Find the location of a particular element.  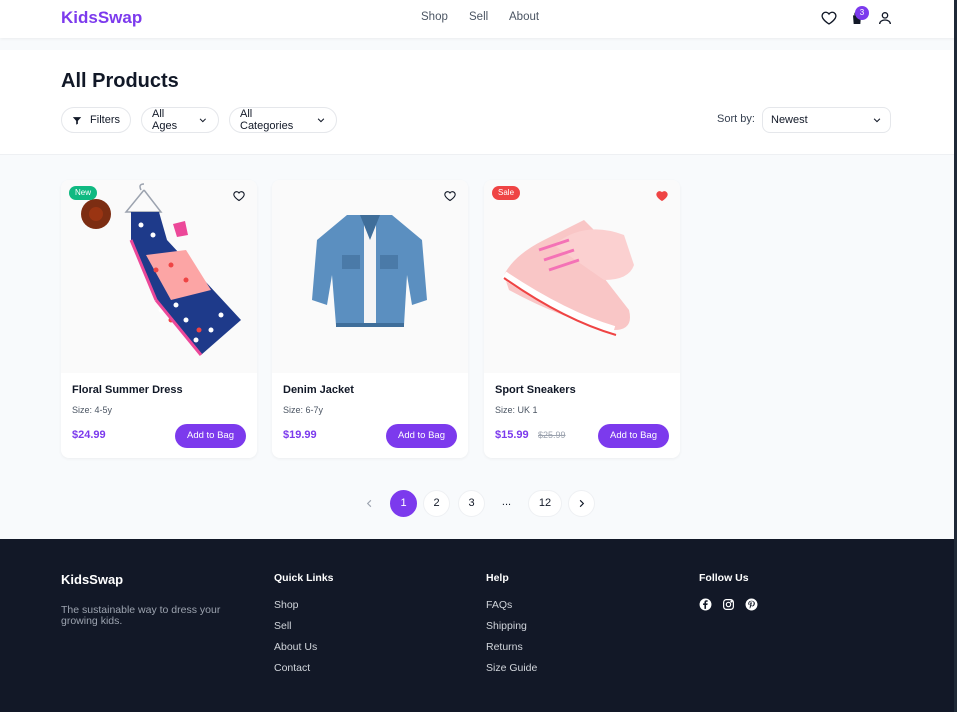

ages-value: All Ages is located at coordinates (165, 120).